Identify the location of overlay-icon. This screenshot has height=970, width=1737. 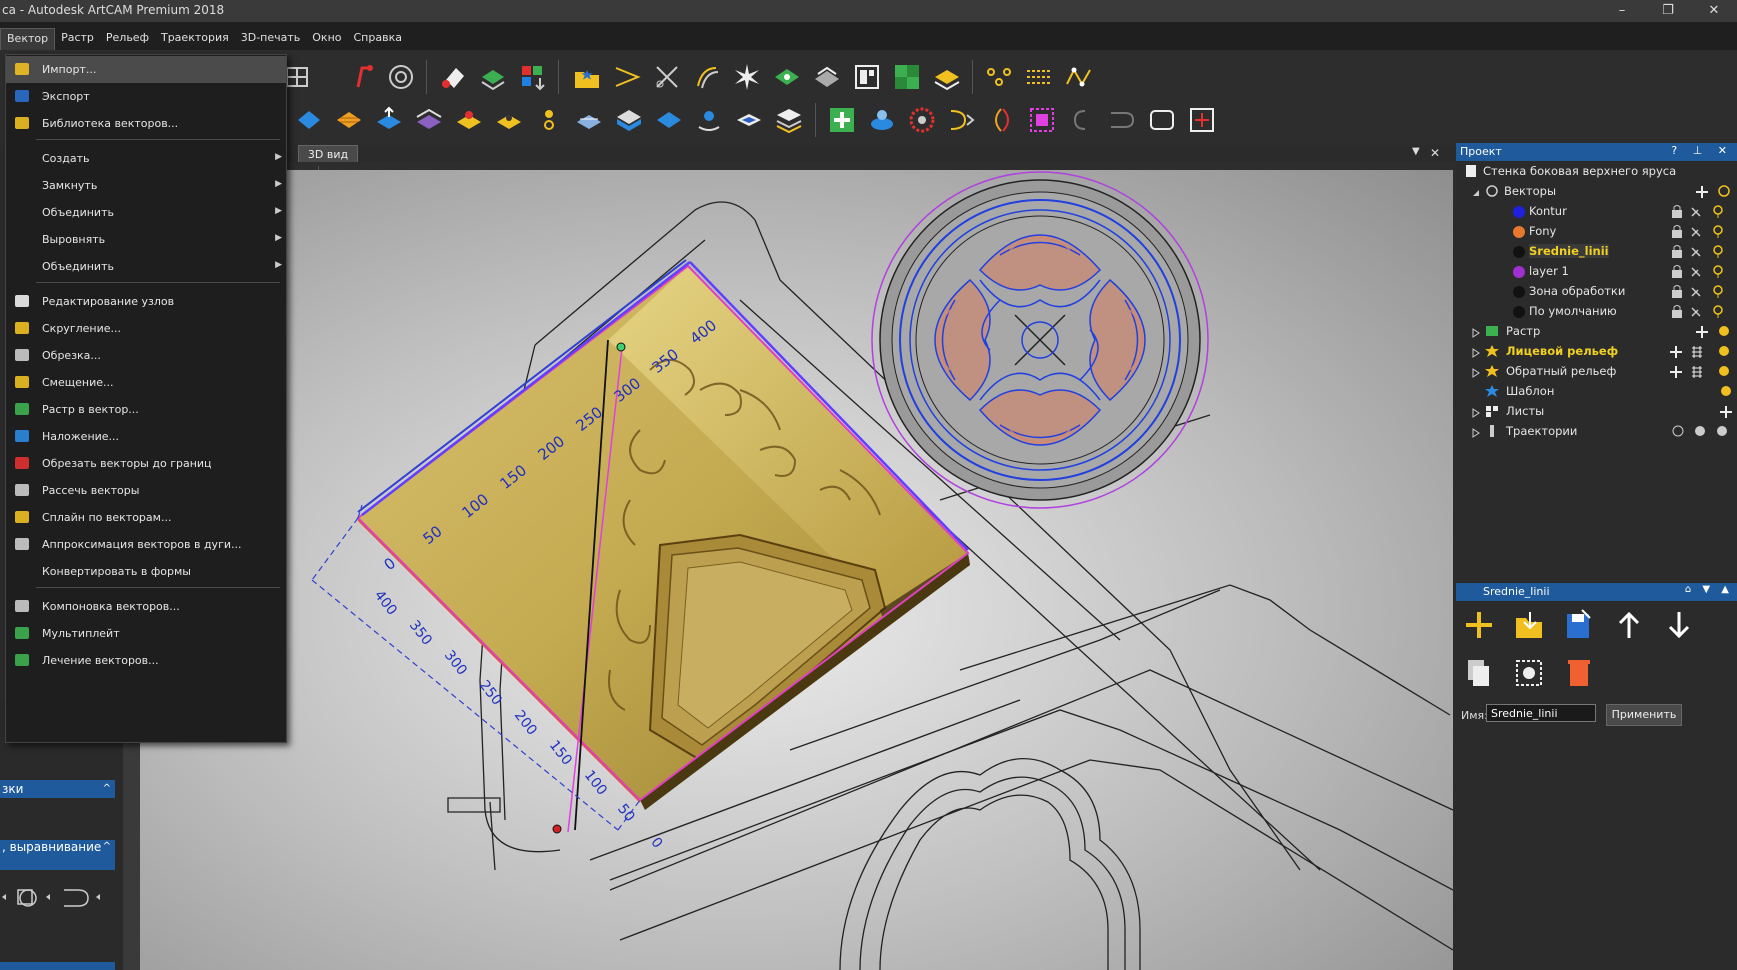
(882, 120).